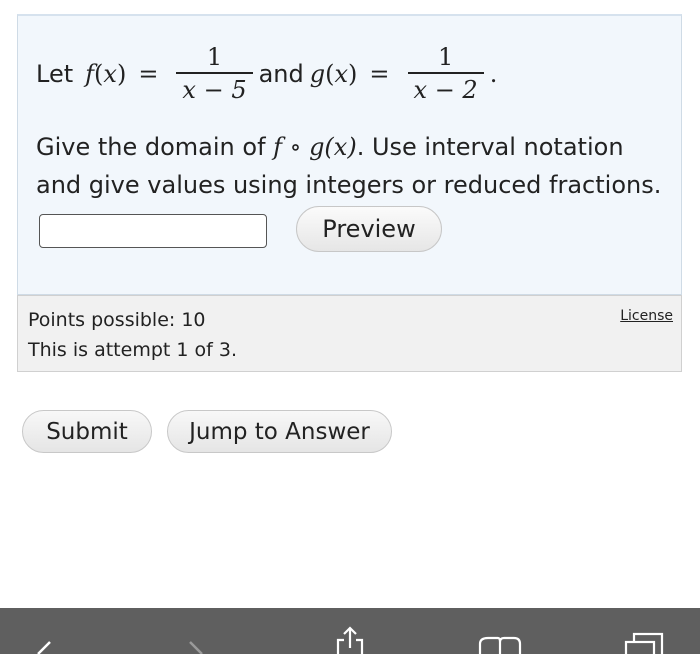 The image size is (700, 654). I want to click on prompt-composition: f ∘ g(x), so click(315, 147).